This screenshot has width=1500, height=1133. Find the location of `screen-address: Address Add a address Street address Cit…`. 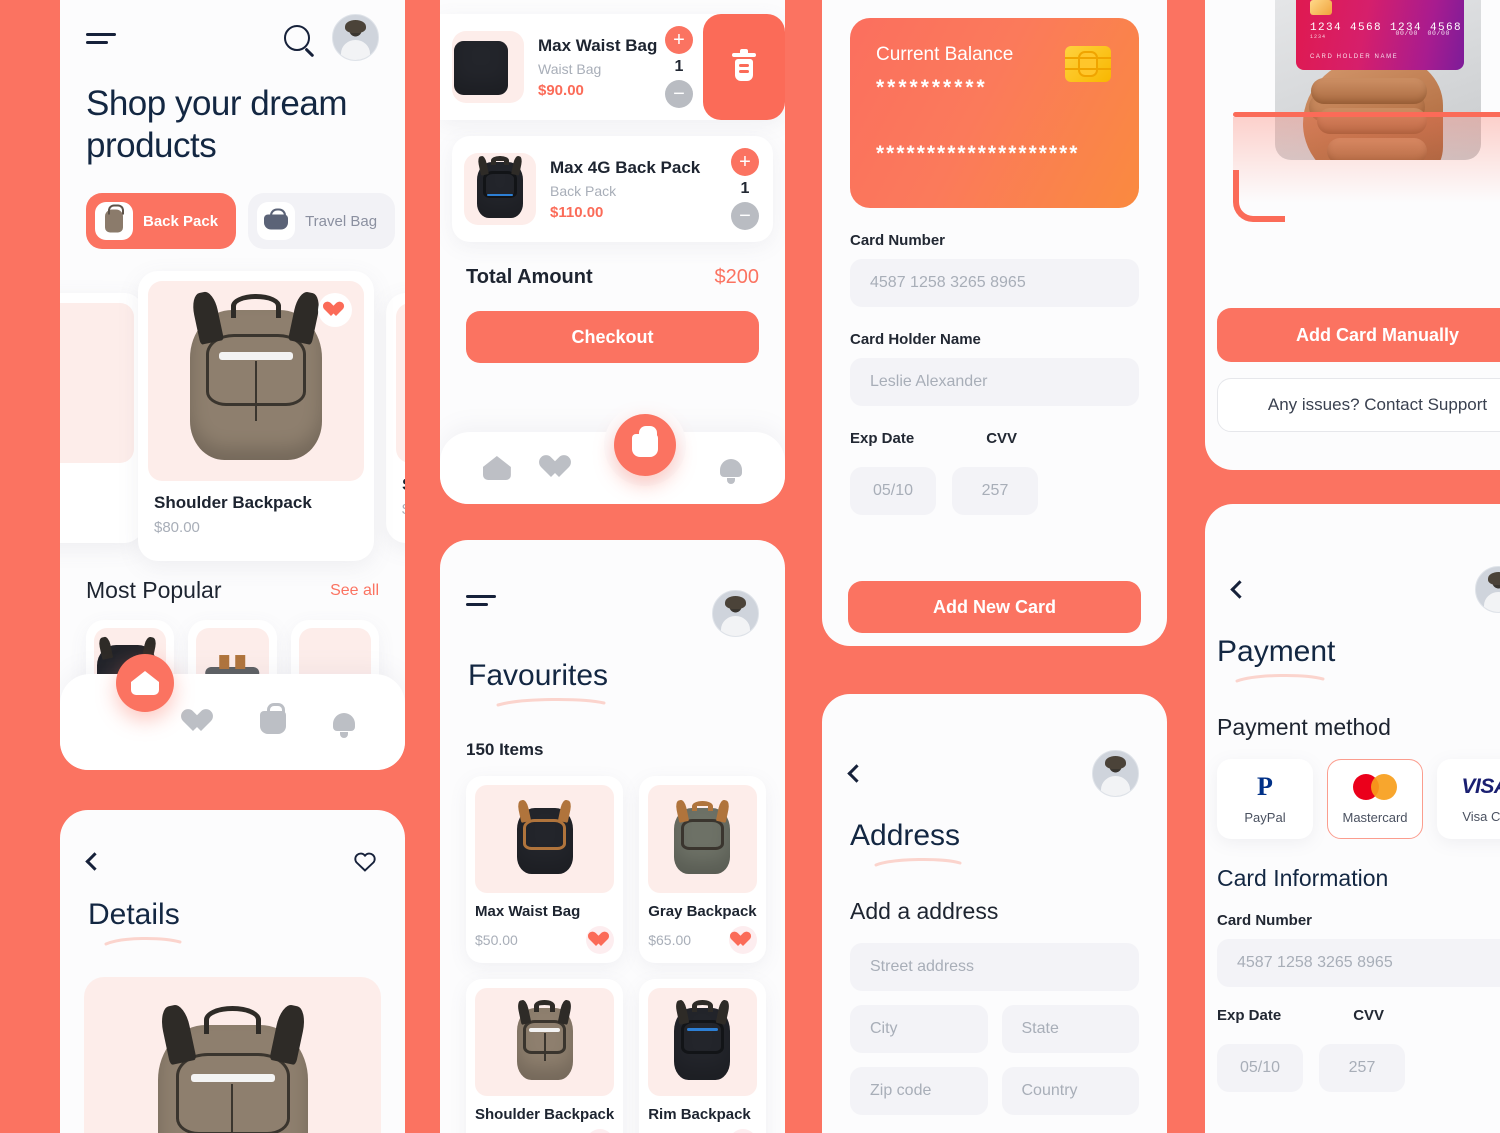

screen-address: Address Add a address Street address Cit… is located at coordinates (994, 913).